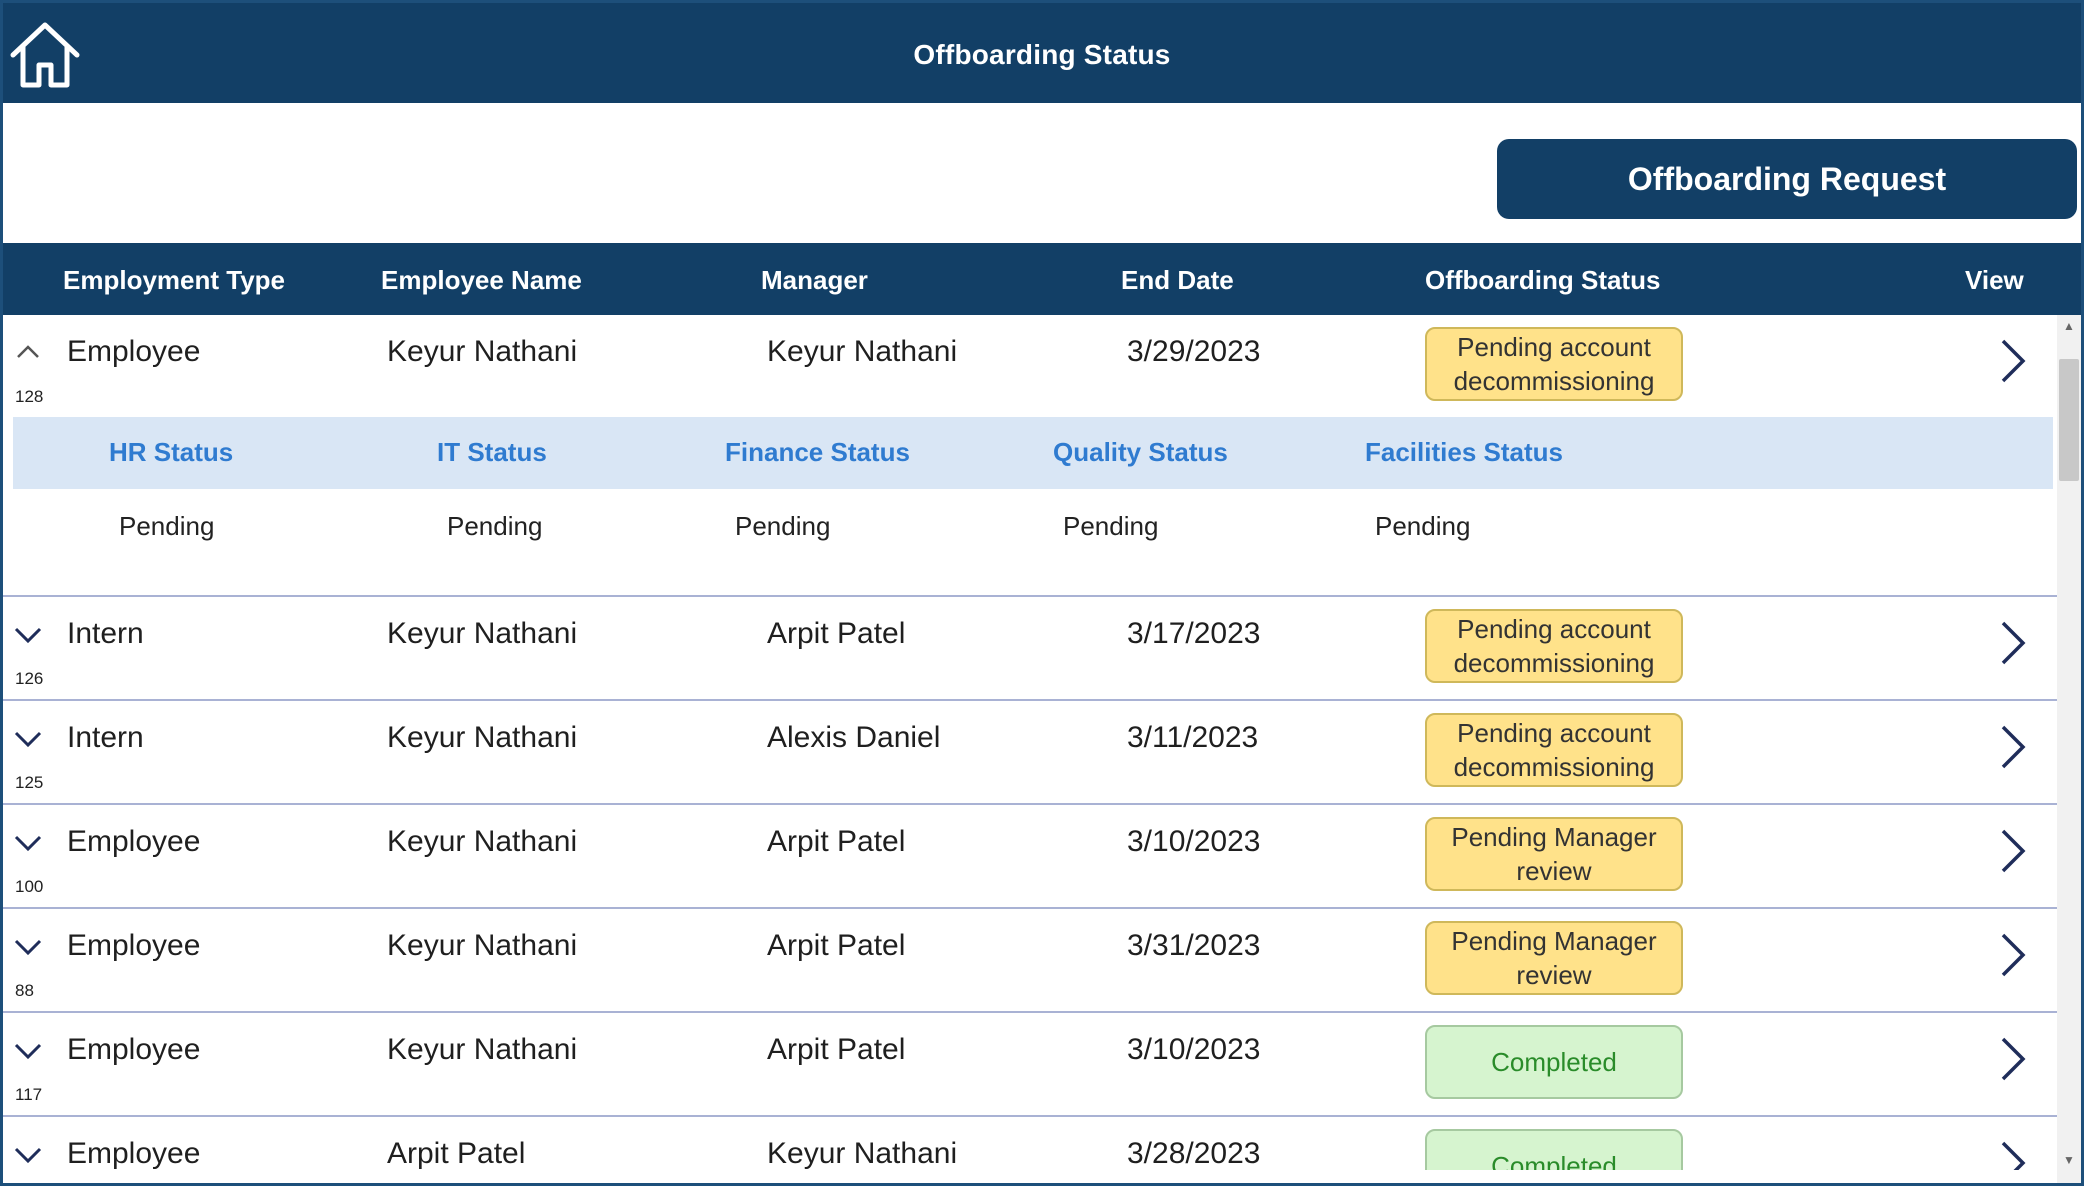  I want to click on top-bar: Offboarding Status, so click(1042, 53).